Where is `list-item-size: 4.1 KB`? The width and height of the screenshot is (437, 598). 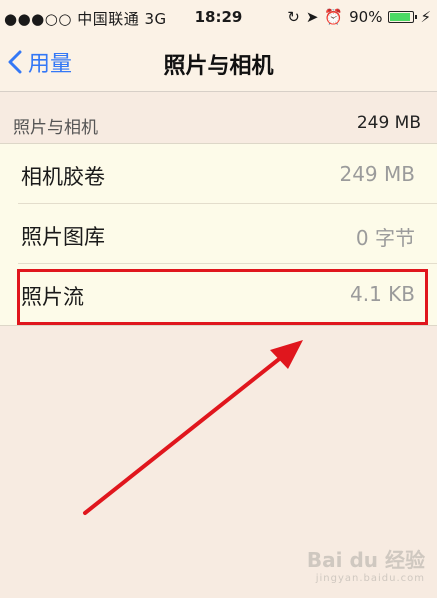
list-item-size: 4.1 KB is located at coordinates (382, 294).